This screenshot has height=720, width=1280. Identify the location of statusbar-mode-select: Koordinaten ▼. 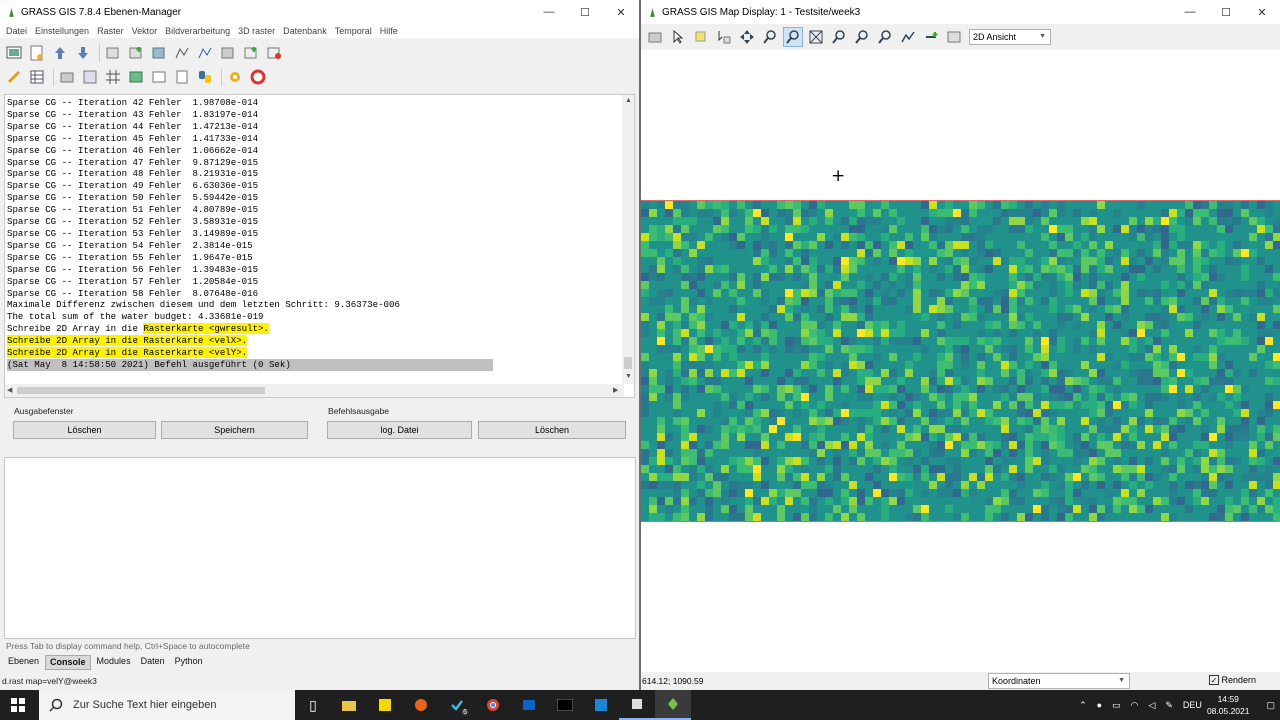
(1059, 681).